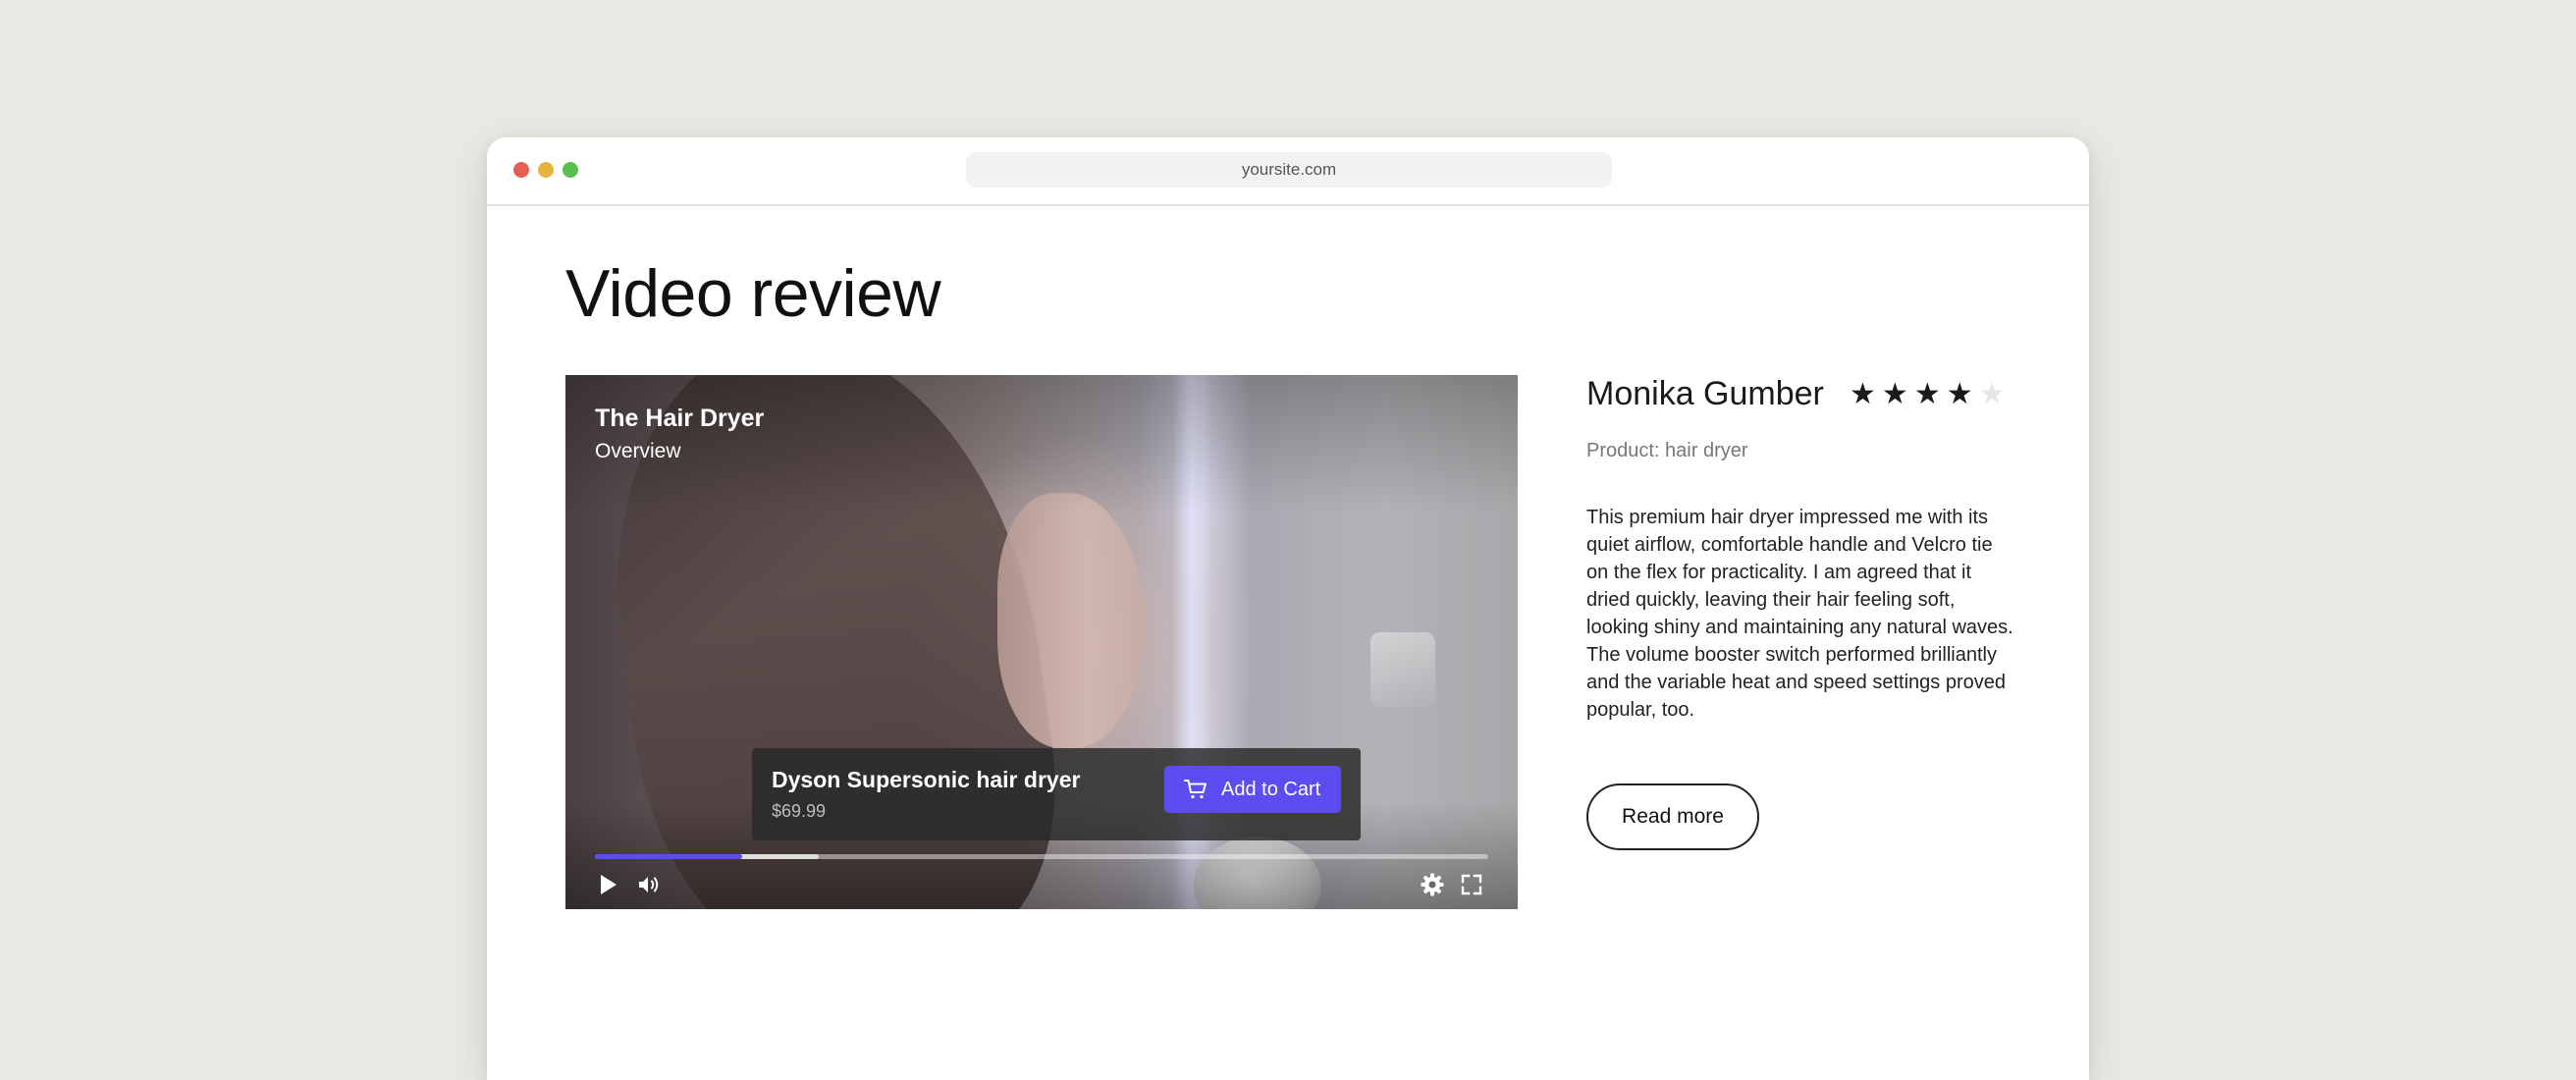 The width and height of the screenshot is (2576, 1080). I want to click on close-window-button, so click(521, 170).